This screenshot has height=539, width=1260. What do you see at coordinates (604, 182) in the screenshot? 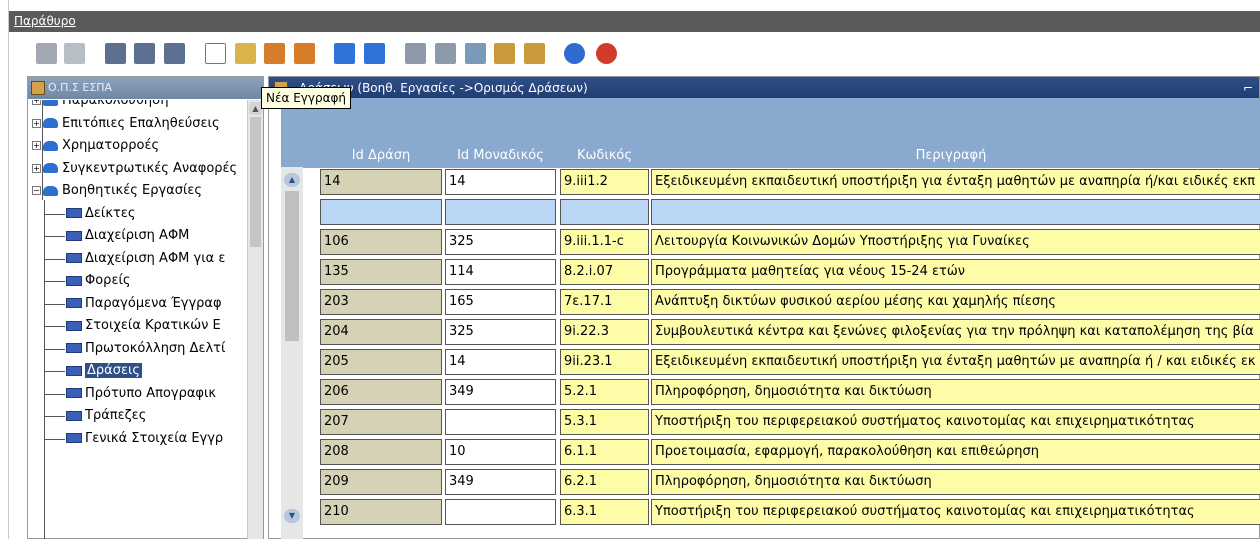
I see `code-cell: 9.iii1.2` at bounding box center [604, 182].